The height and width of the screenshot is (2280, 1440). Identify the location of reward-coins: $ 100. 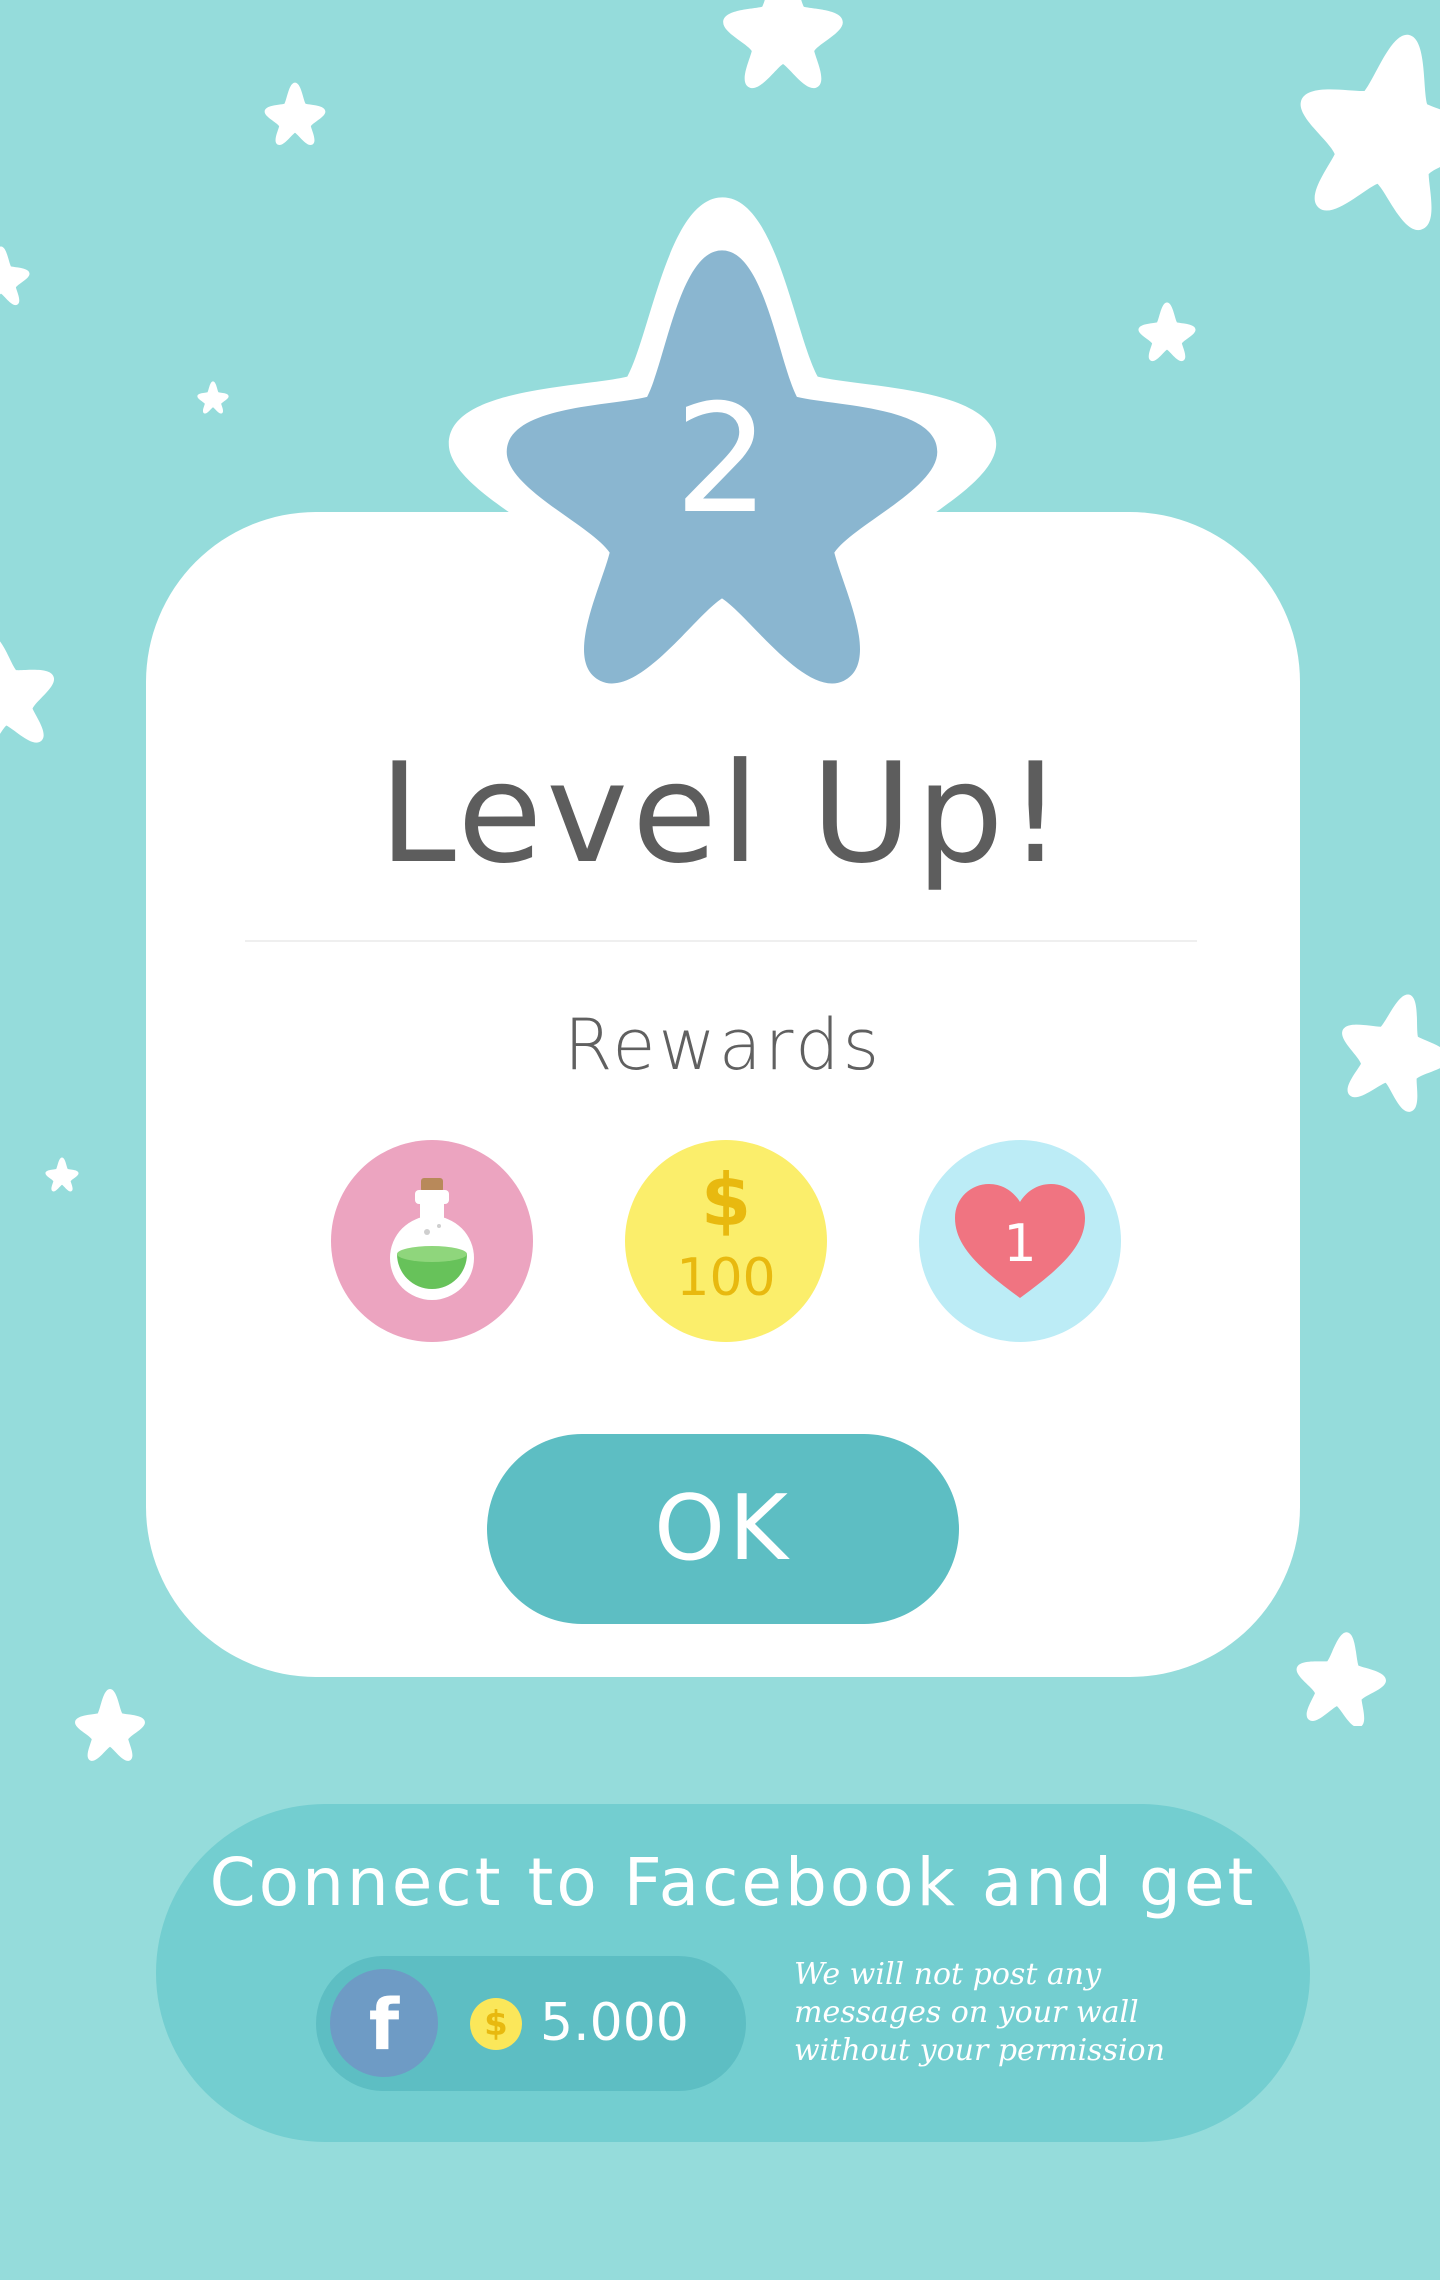
(726, 1241).